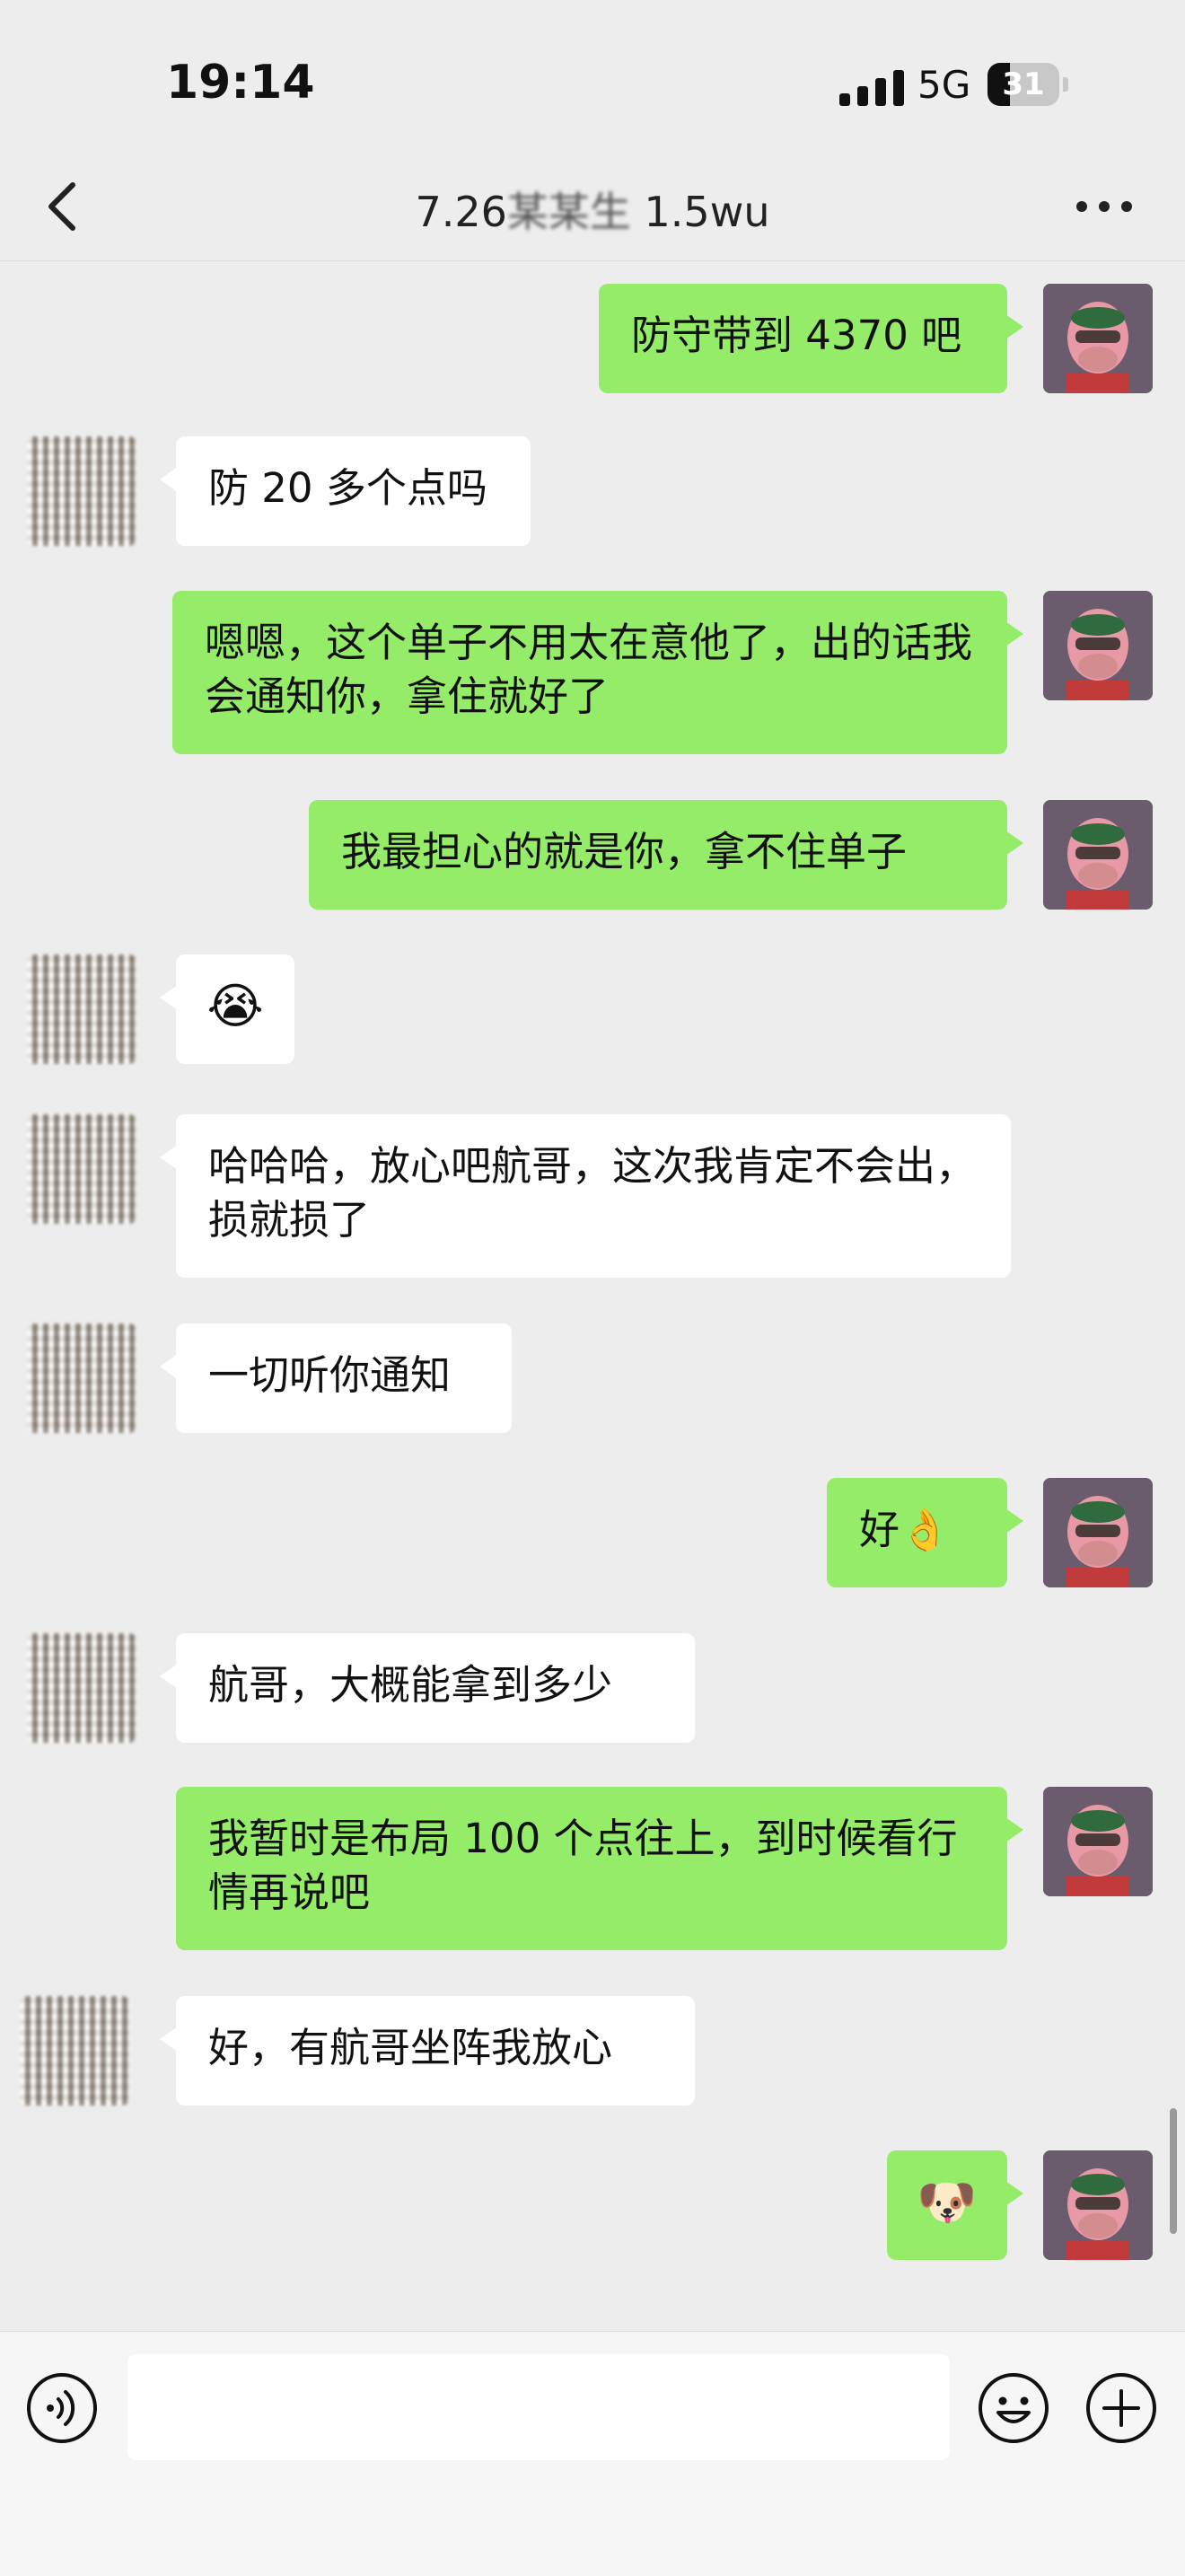 This screenshot has height=2576, width=1185. Describe the element at coordinates (597, 672) in the screenshot. I see `message-bubble: 嗯嗯，这个单子不用太在意他了，出的话我会通知你，拿住就好了` at that location.